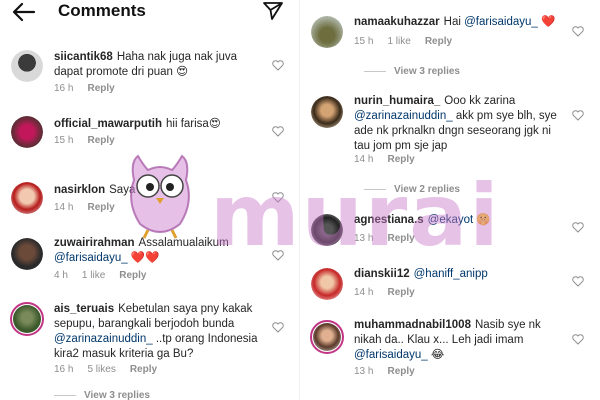  What do you see at coordinates (102, 10) in the screenshot?
I see `page-title: Comments` at bounding box center [102, 10].